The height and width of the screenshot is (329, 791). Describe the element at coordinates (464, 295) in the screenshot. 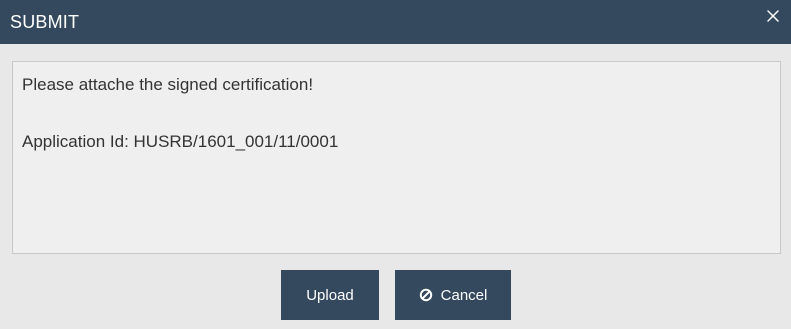

I see `cancel-button-label: Cancel` at that location.